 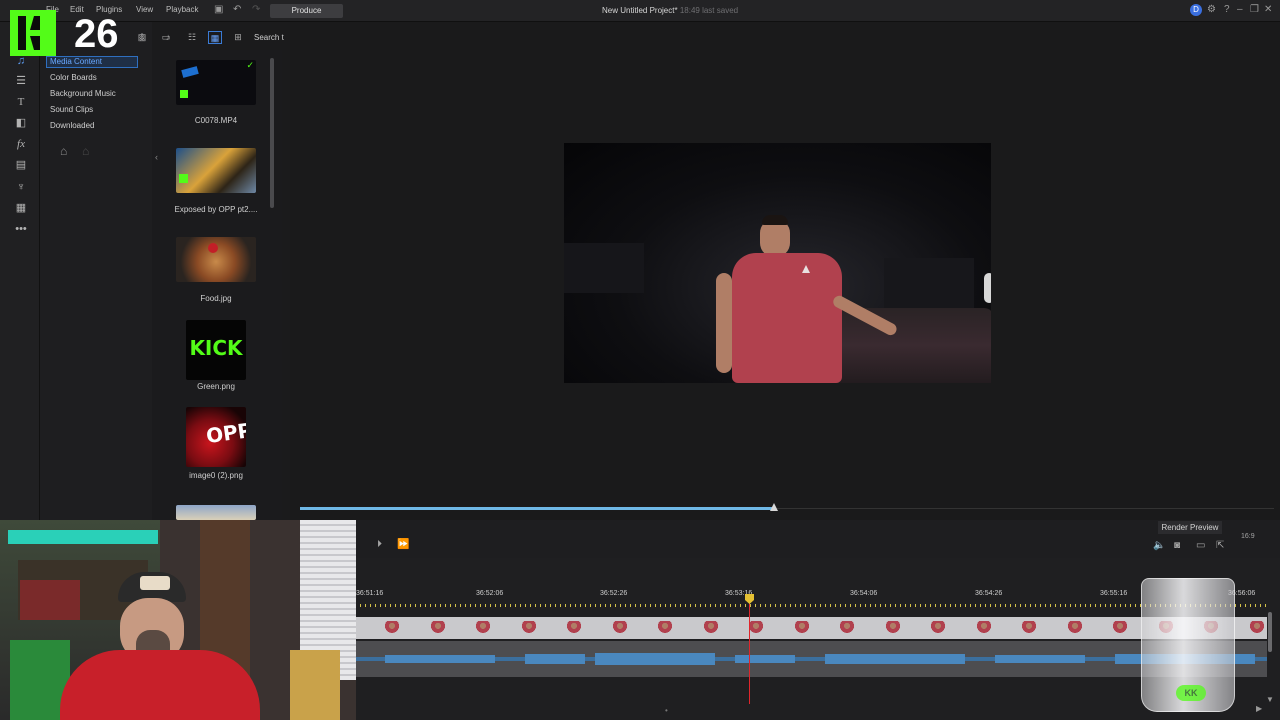 What do you see at coordinates (225, 433) in the screenshot?
I see `opp-logo-text: OPP` at bounding box center [225, 433].